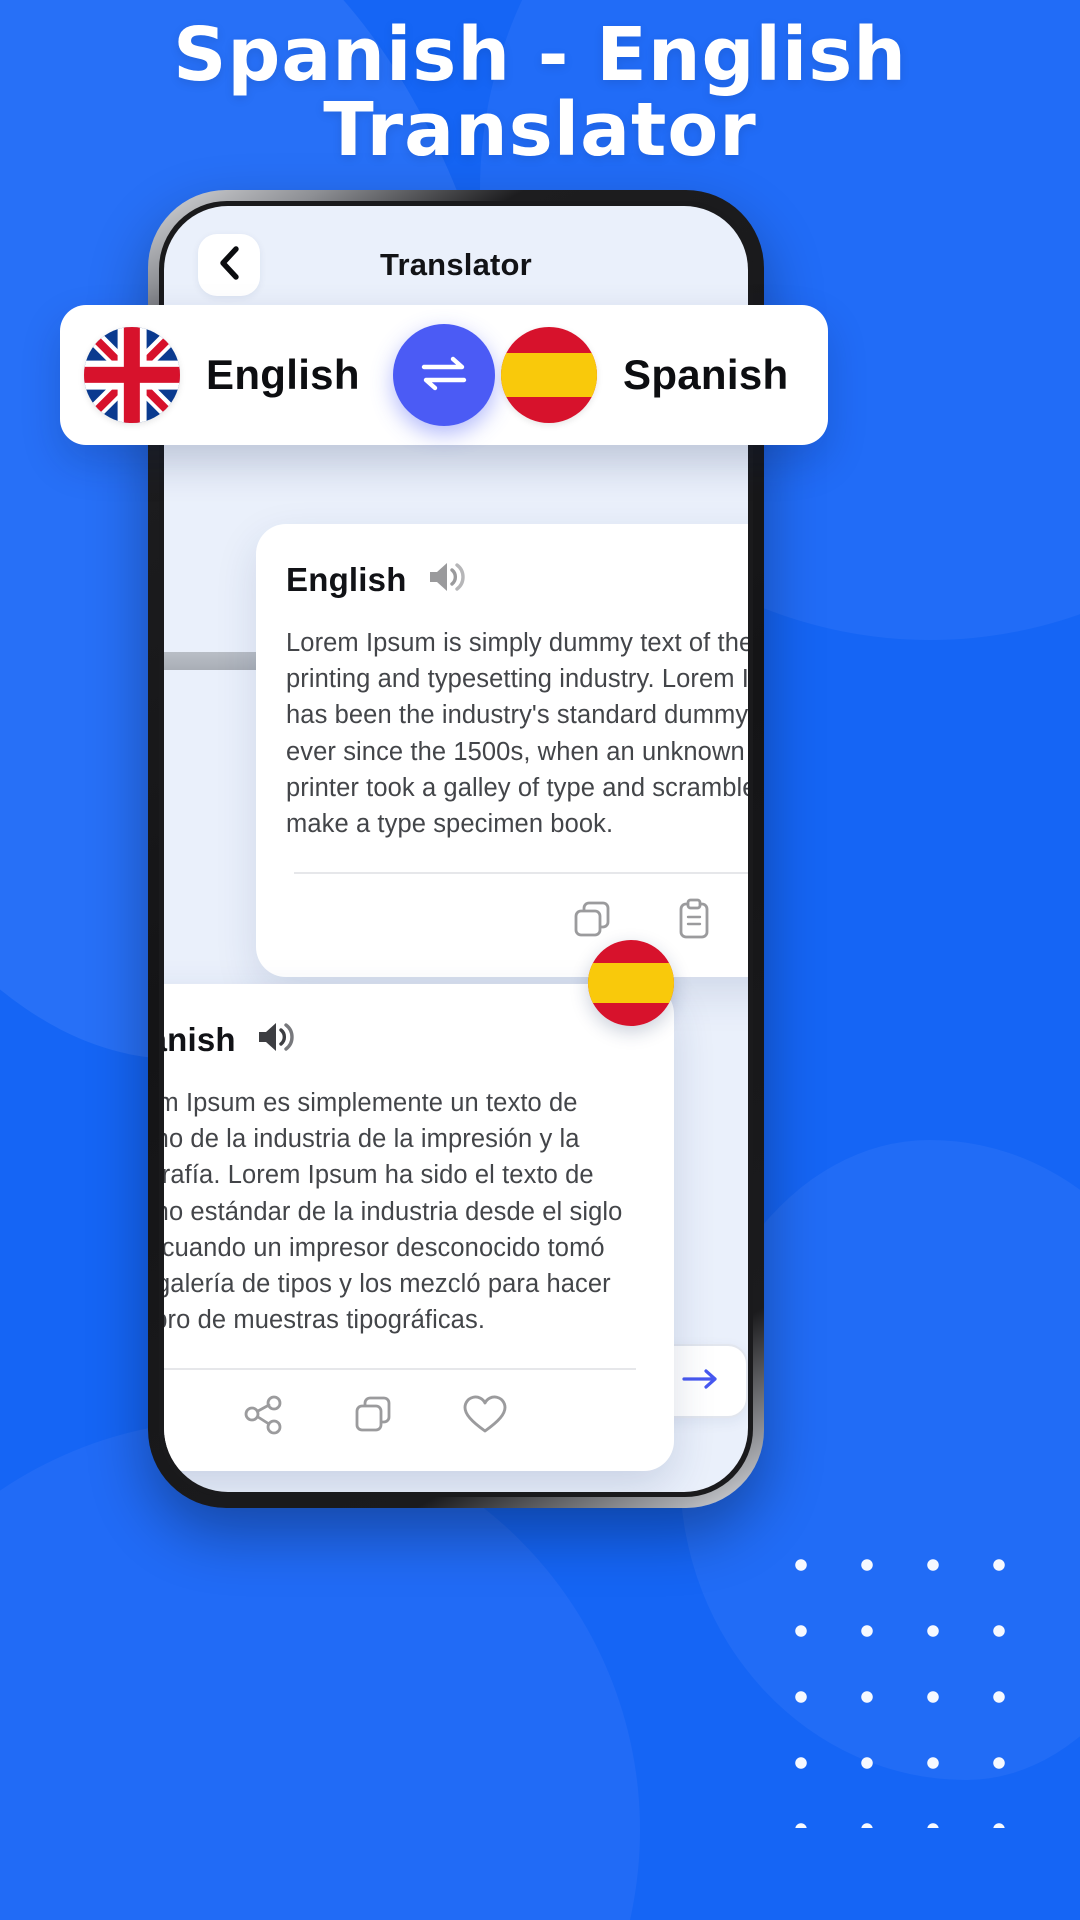 This screenshot has height=1920, width=1080. What do you see at coordinates (540, 130) in the screenshot?
I see `page-title-line-2: Translator` at bounding box center [540, 130].